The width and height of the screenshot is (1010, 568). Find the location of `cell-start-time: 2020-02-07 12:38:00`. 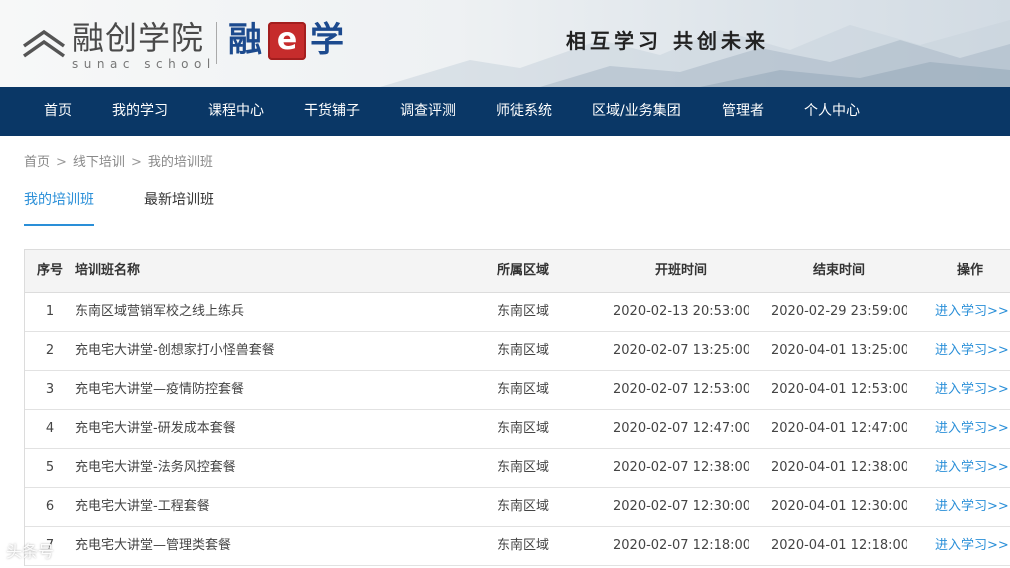

cell-start-time: 2020-02-07 12:38:00 is located at coordinates (681, 467).